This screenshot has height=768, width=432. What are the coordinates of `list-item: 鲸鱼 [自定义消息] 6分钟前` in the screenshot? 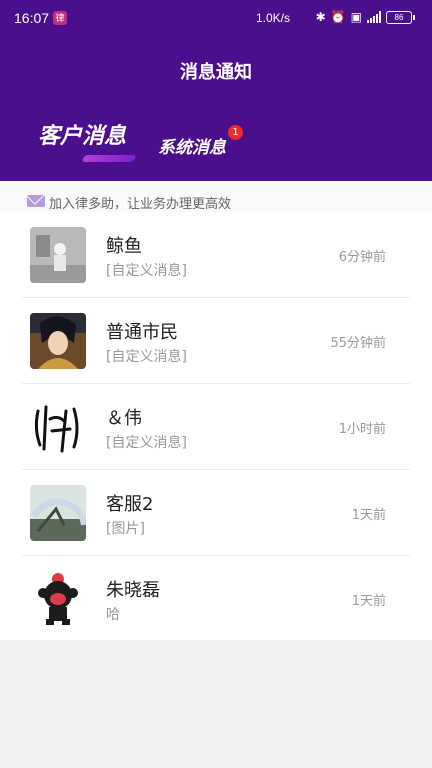 It's located at (216, 255).